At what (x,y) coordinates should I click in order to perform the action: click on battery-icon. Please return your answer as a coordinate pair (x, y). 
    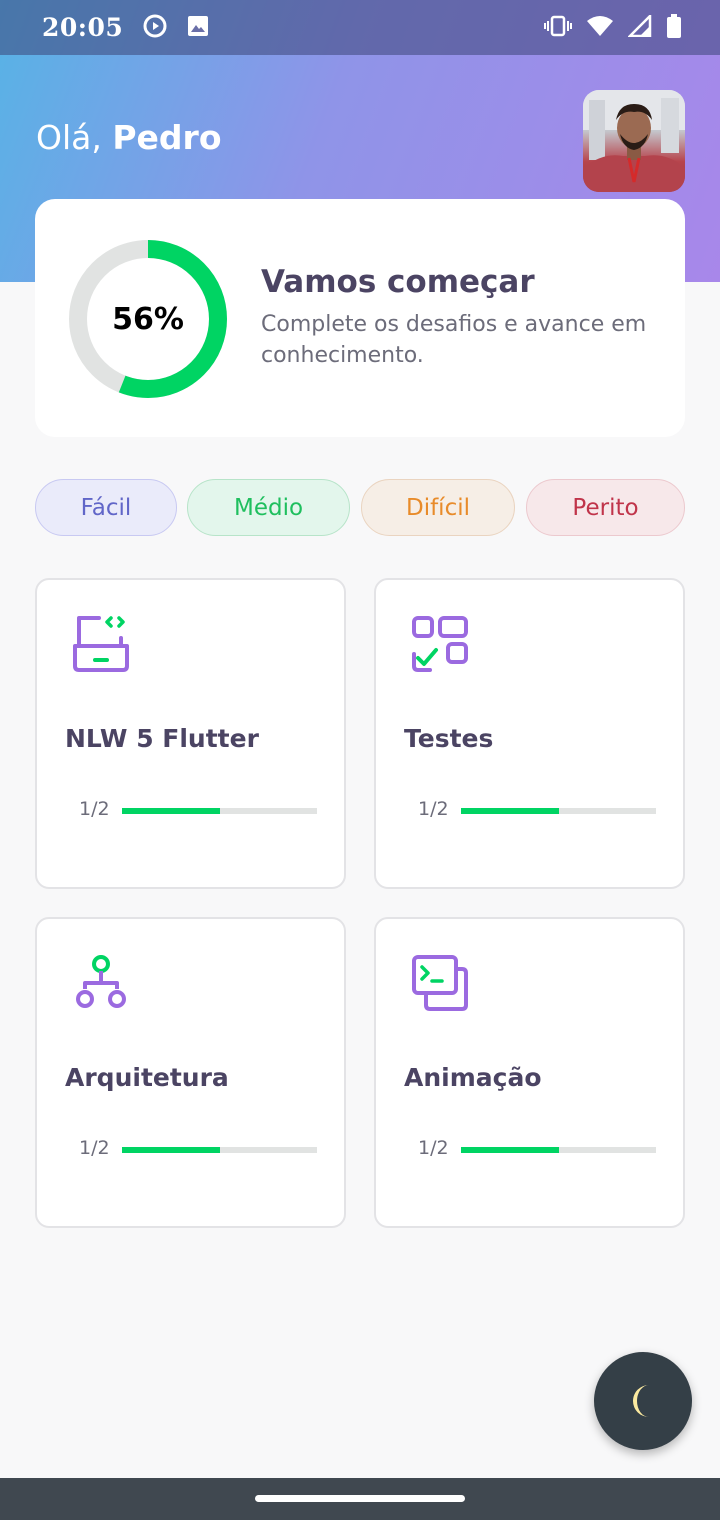
    Looking at the image, I should click on (674, 27).